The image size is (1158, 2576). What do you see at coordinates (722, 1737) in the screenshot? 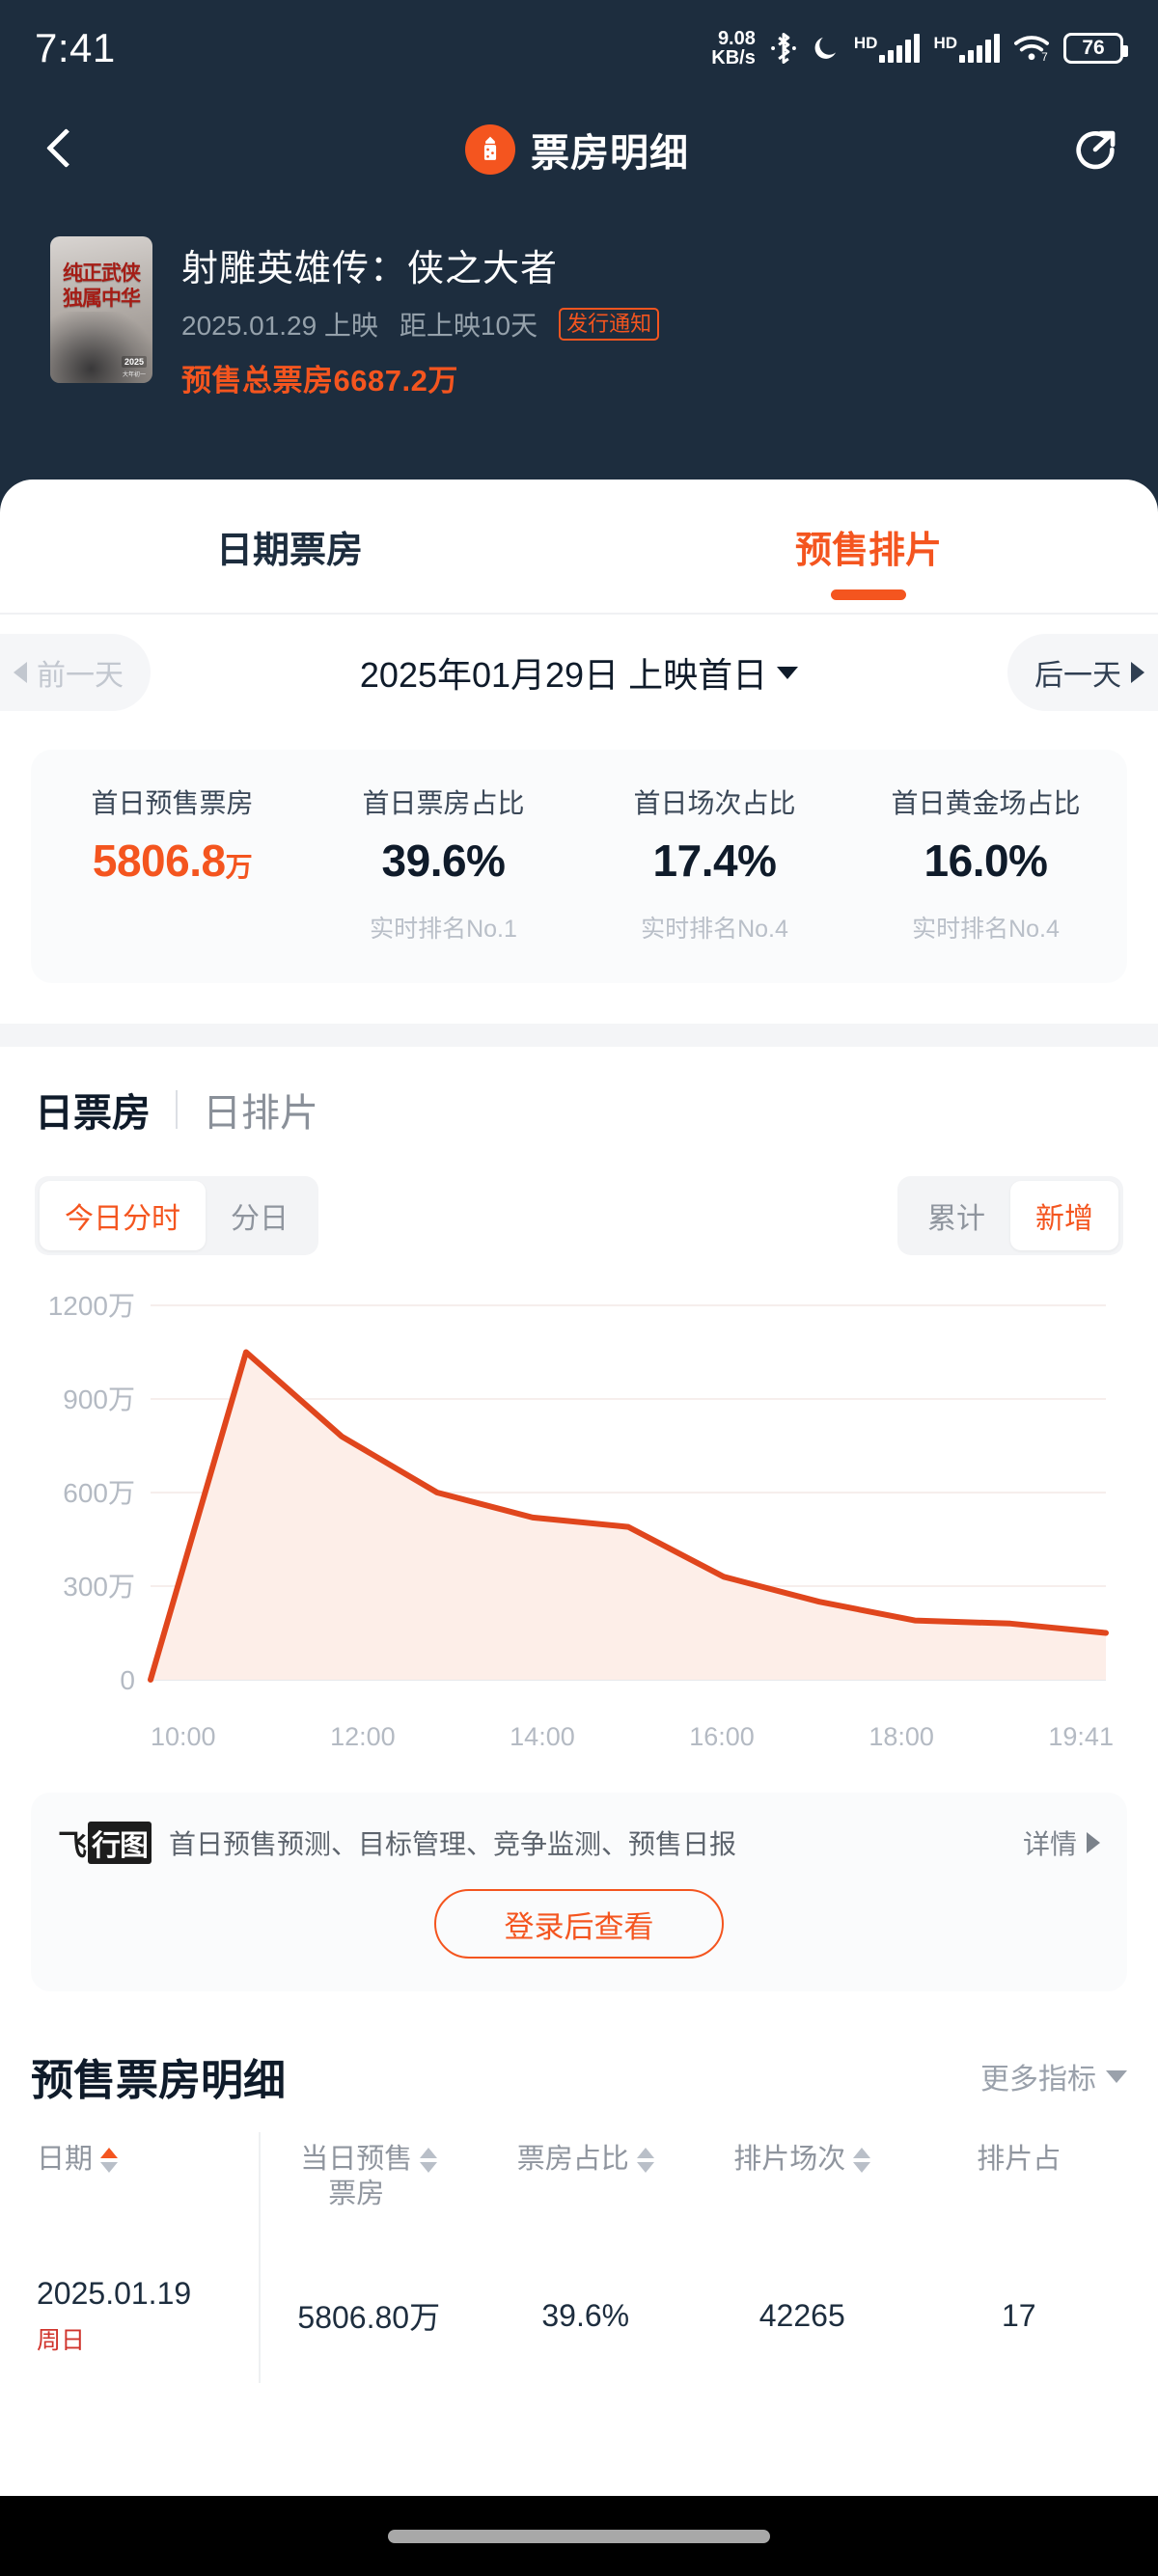
I see `chart-x-tick: 16:00` at bounding box center [722, 1737].